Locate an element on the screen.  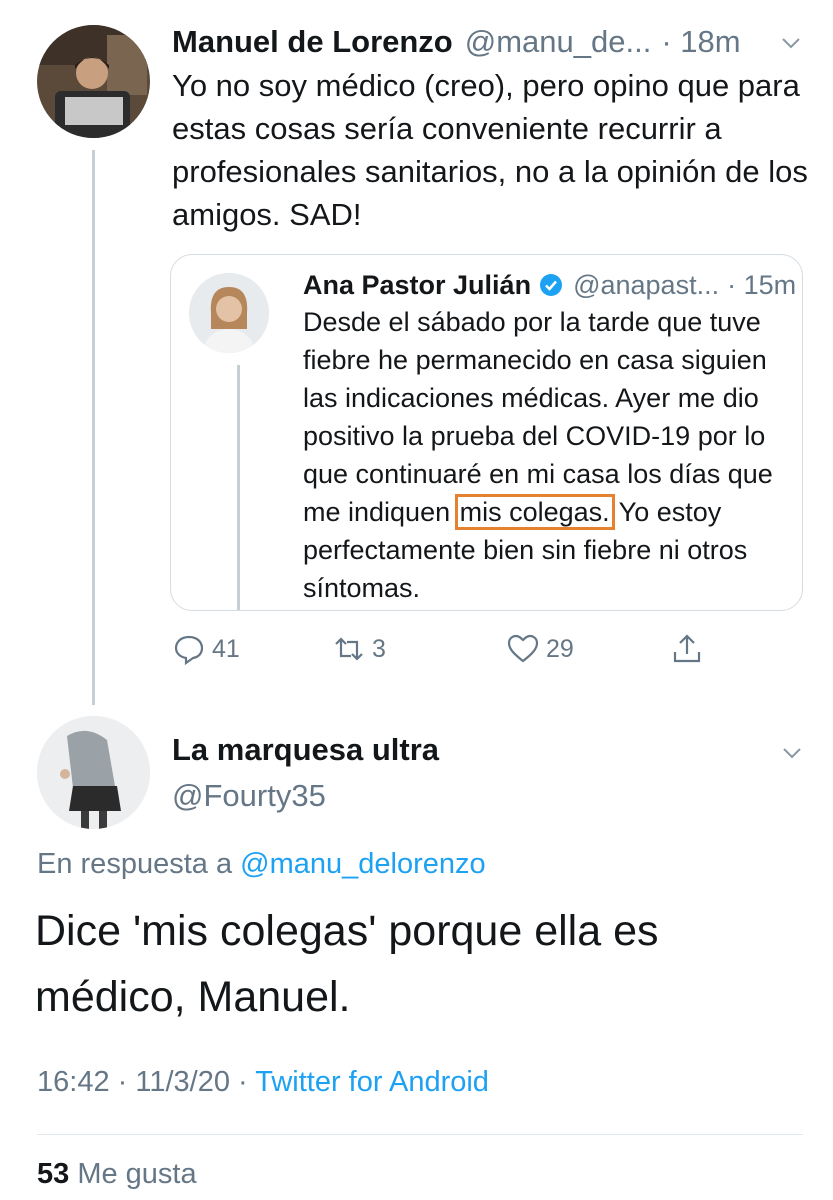
retweet-button: 3 is located at coordinates (359, 649).